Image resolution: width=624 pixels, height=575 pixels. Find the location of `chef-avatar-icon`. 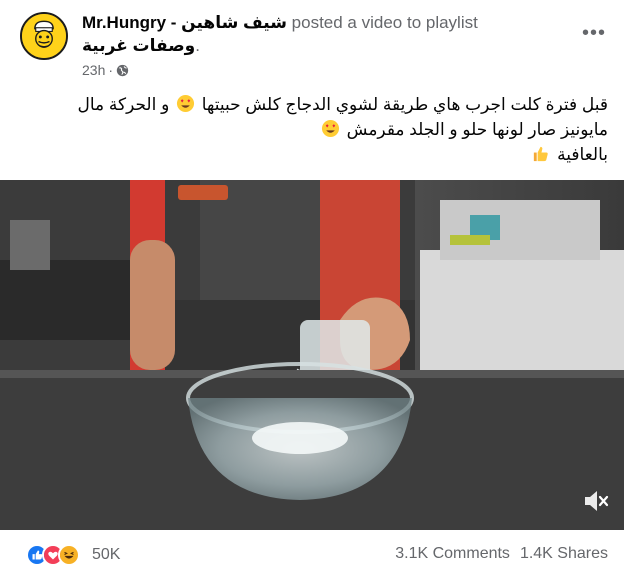

chef-avatar-icon is located at coordinates (44, 36).